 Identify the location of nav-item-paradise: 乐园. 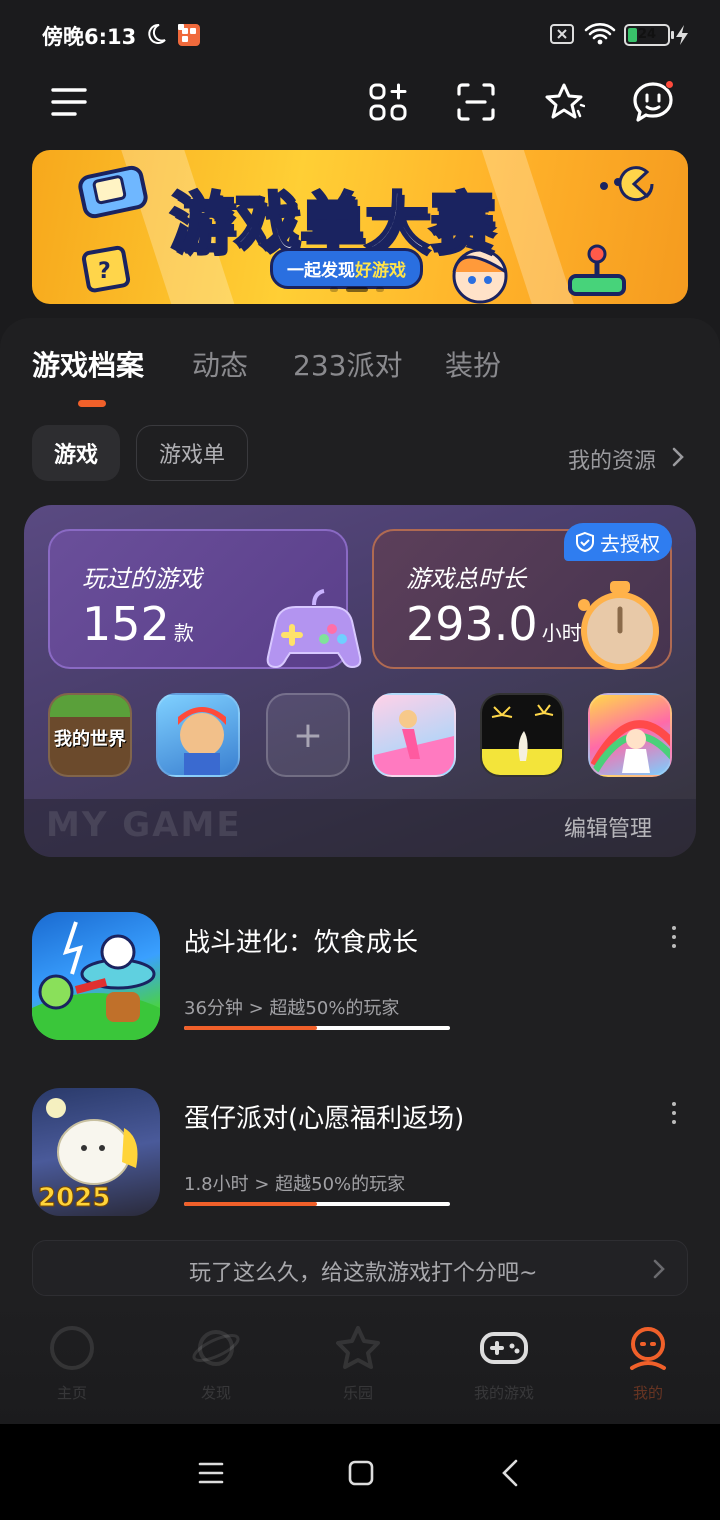
(358, 1362).